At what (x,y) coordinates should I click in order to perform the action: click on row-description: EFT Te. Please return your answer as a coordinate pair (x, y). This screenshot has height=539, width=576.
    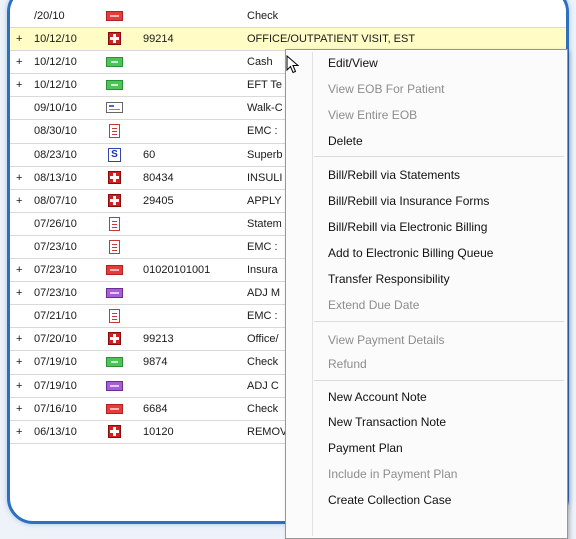
    Looking at the image, I should click on (265, 85).